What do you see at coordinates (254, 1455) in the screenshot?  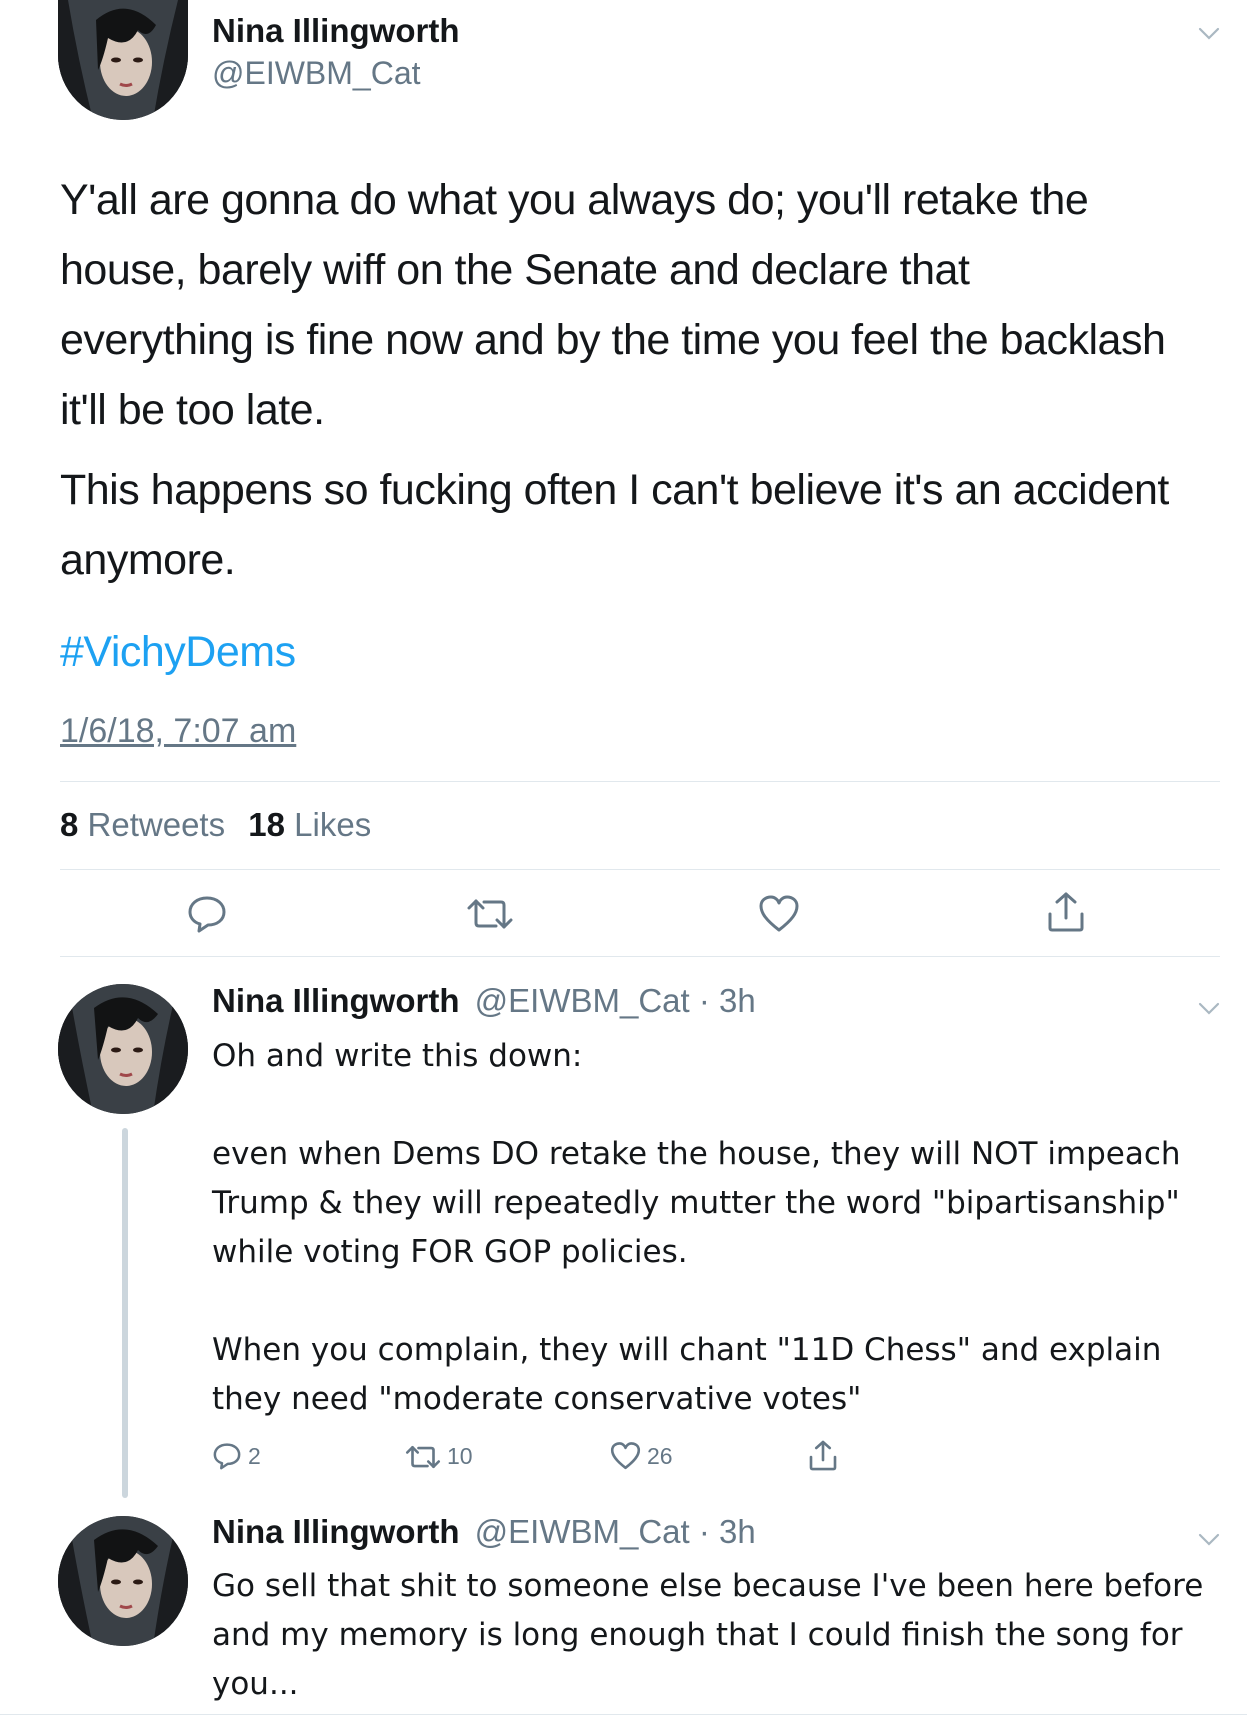 I see `reply-count: 2` at bounding box center [254, 1455].